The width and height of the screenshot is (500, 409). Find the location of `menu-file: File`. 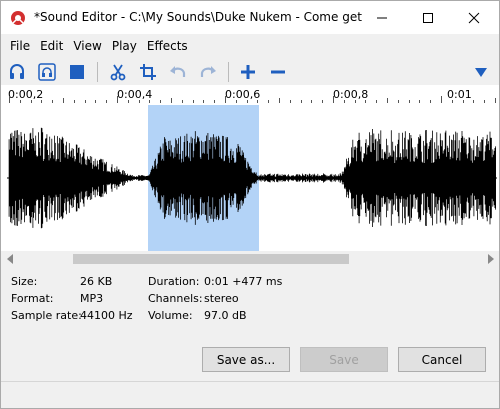

menu-file: File is located at coordinates (20, 46).